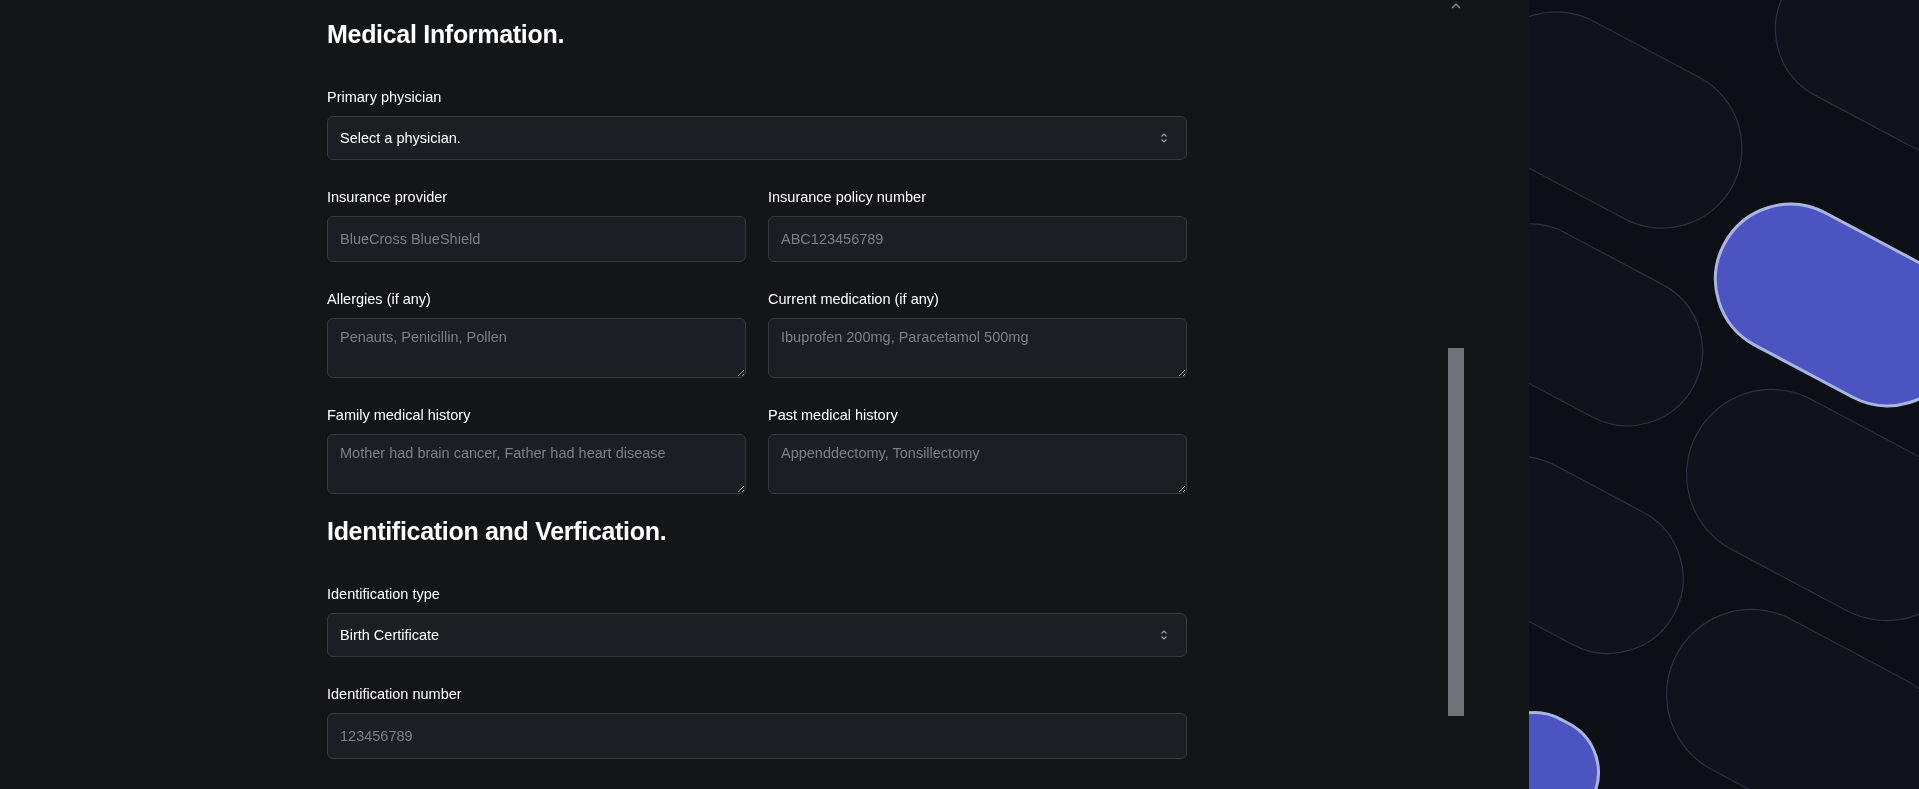 This screenshot has height=789, width=1919. Describe the element at coordinates (395, 694) in the screenshot. I see `field-label: Identification number` at that location.